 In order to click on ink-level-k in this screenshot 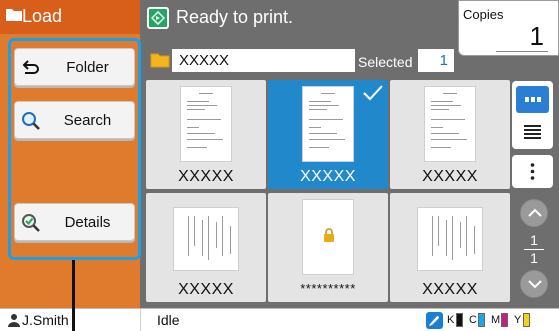, I will do `click(459, 320)`.